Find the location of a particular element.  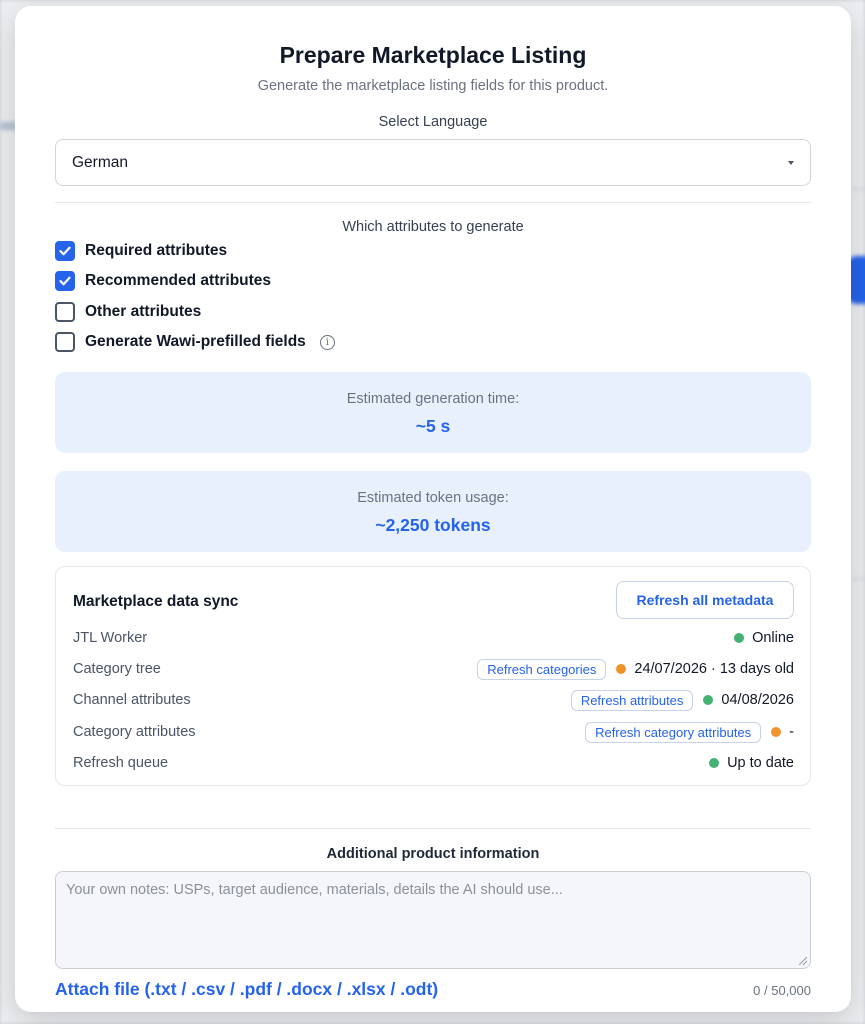

wawi-prefilled-option: Generate Wawi-prefilled fields i is located at coordinates (195, 342).